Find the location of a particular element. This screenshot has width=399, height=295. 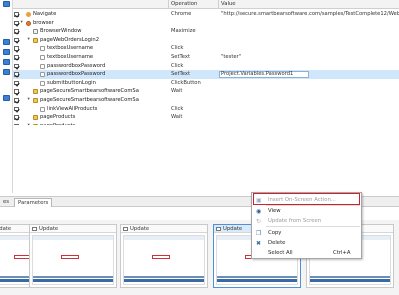

menu-item-copy: ❐ Copy is located at coordinates (307, 233).